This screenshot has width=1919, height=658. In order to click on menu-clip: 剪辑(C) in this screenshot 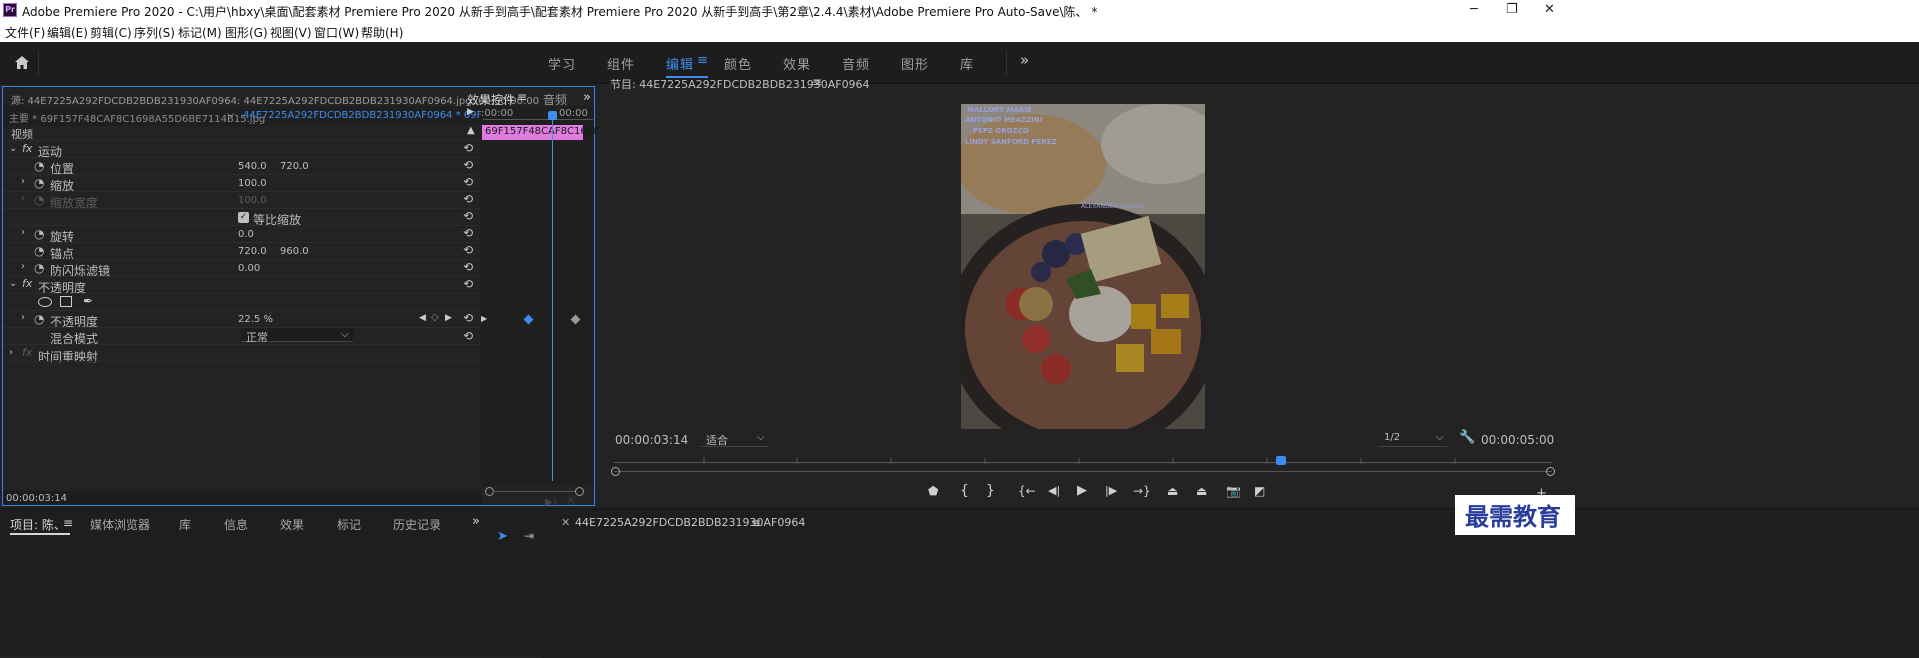, I will do `click(111, 32)`.